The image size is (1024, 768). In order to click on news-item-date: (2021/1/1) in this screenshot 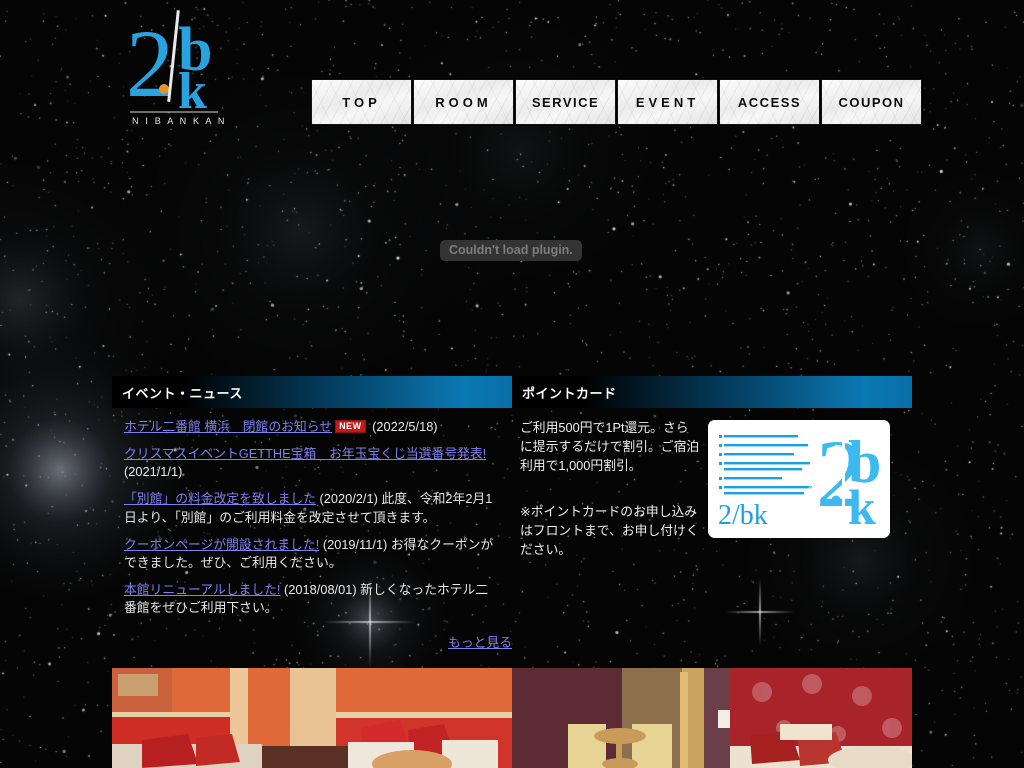, I will do `click(153, 472)`.